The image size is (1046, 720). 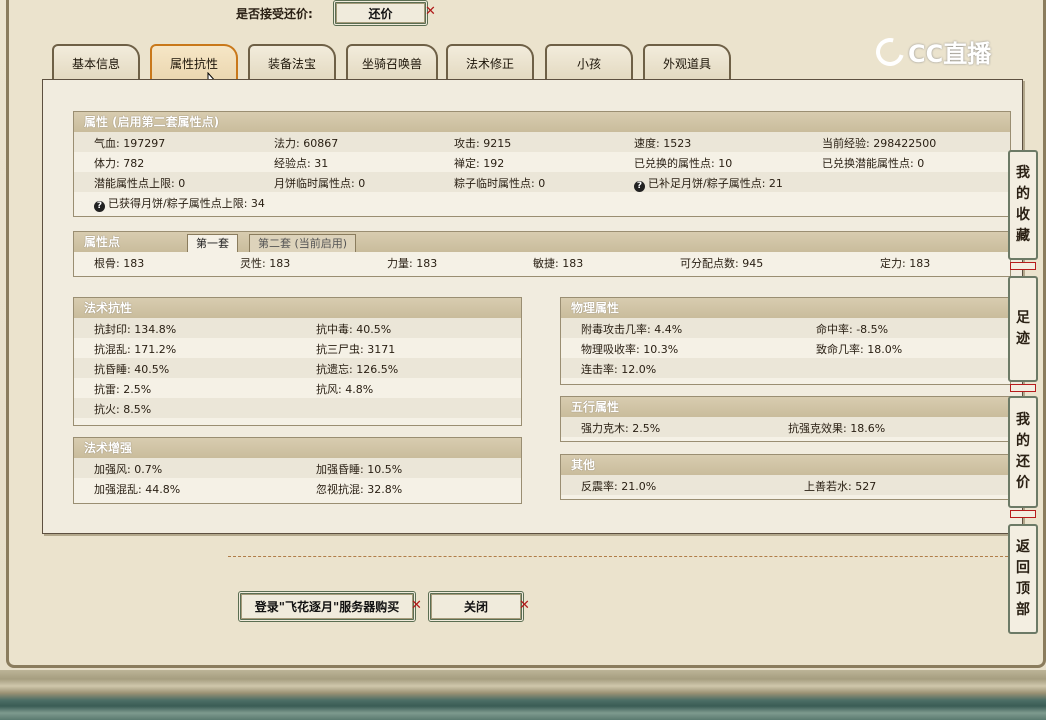 I want to click on close-button: 关闭, so click(x=476, y=606).